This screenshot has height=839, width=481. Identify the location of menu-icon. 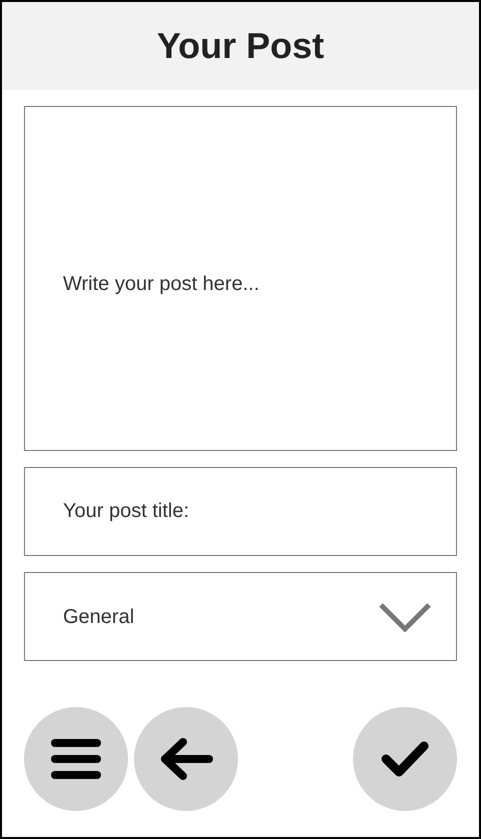
(76, 759).